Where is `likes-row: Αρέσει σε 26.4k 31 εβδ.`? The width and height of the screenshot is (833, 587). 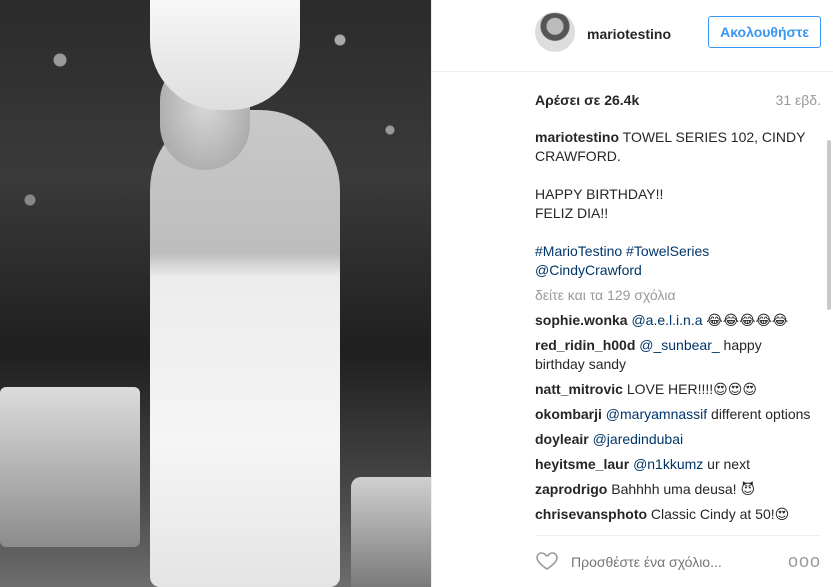
likes-row: Αρέσει σε 26.4k 31 εβδ. is located at coordinates (678, 100).